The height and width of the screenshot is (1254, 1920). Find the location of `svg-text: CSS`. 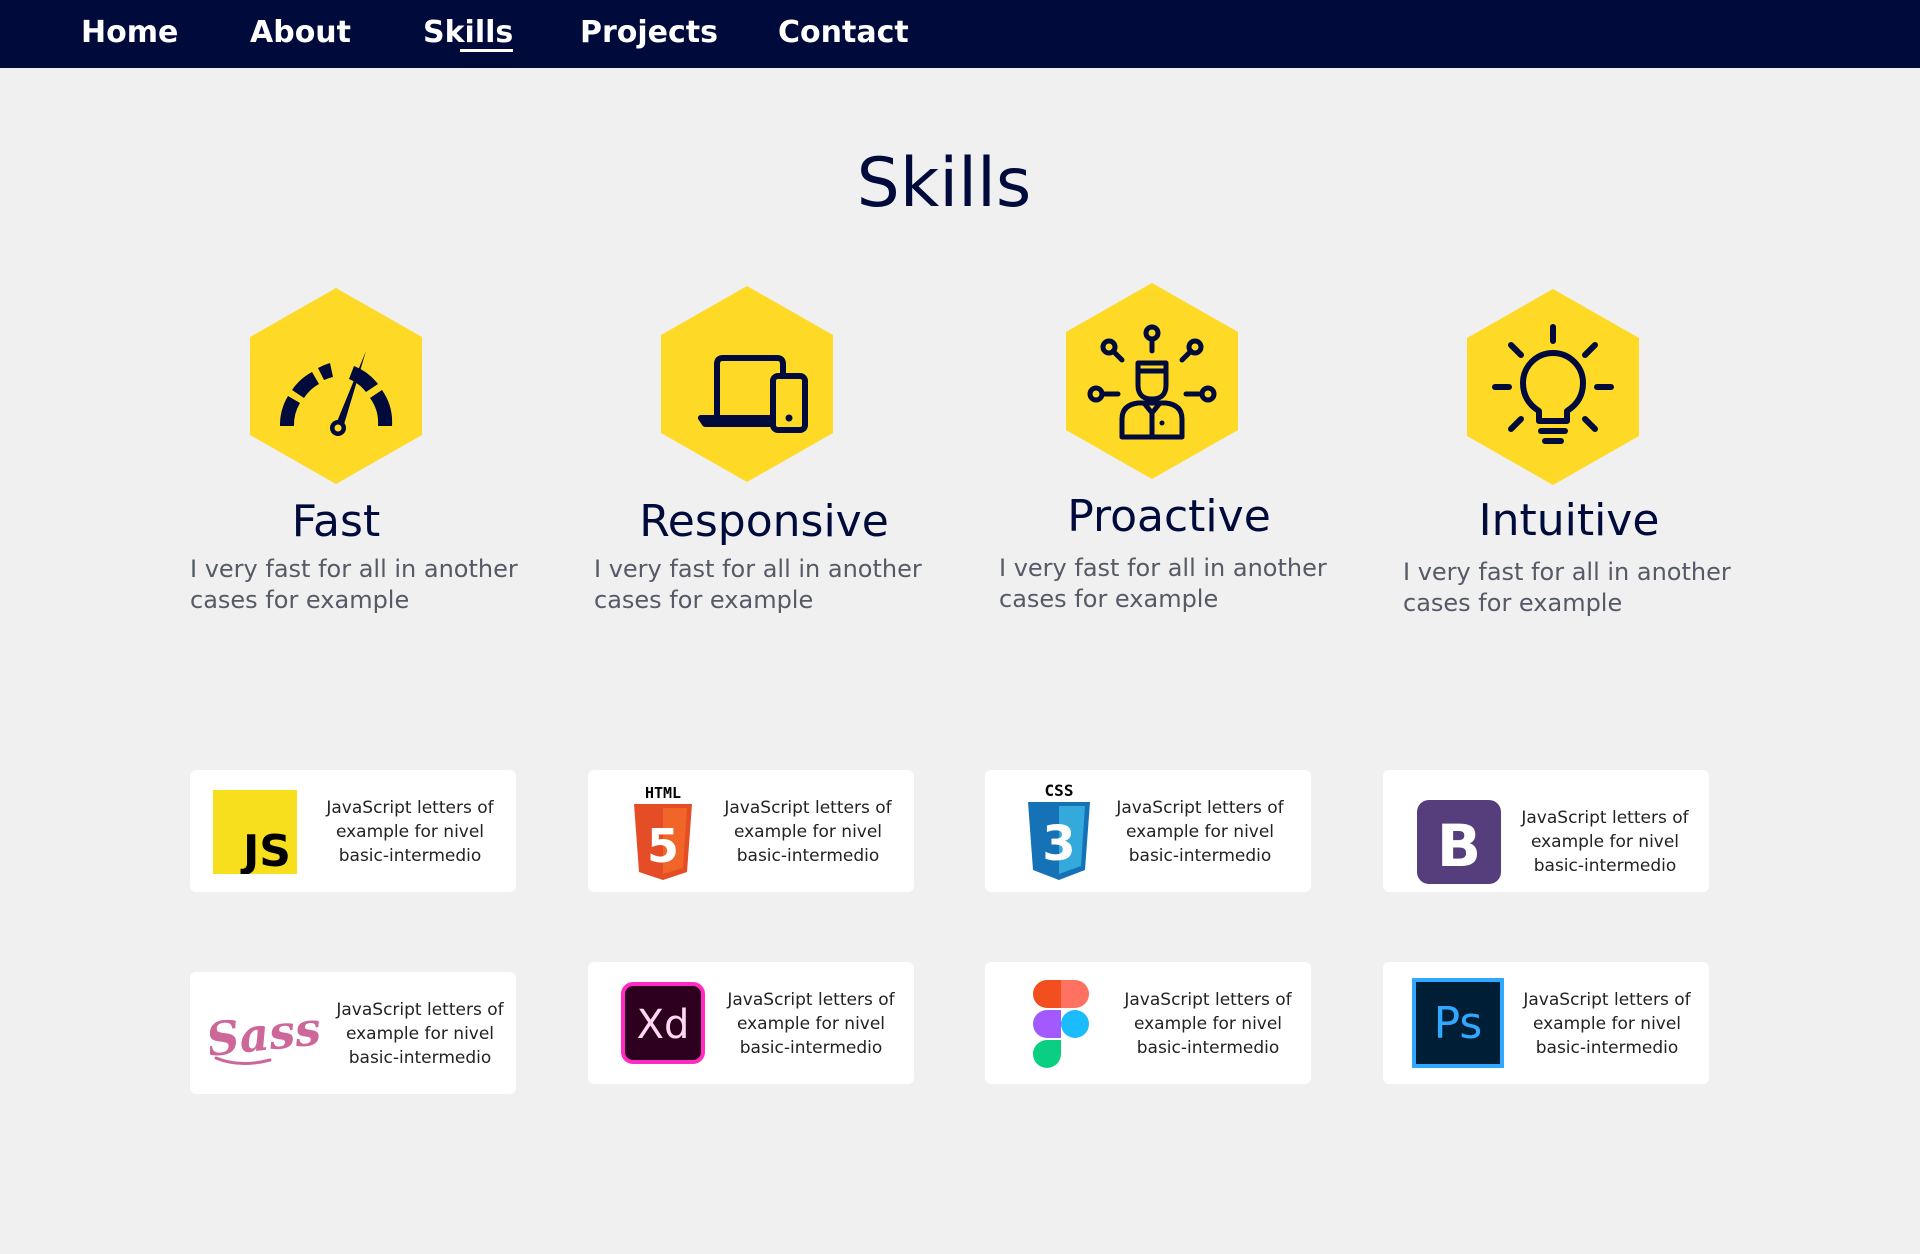

svg-text: CSS is located at coordinates (1059, 790).